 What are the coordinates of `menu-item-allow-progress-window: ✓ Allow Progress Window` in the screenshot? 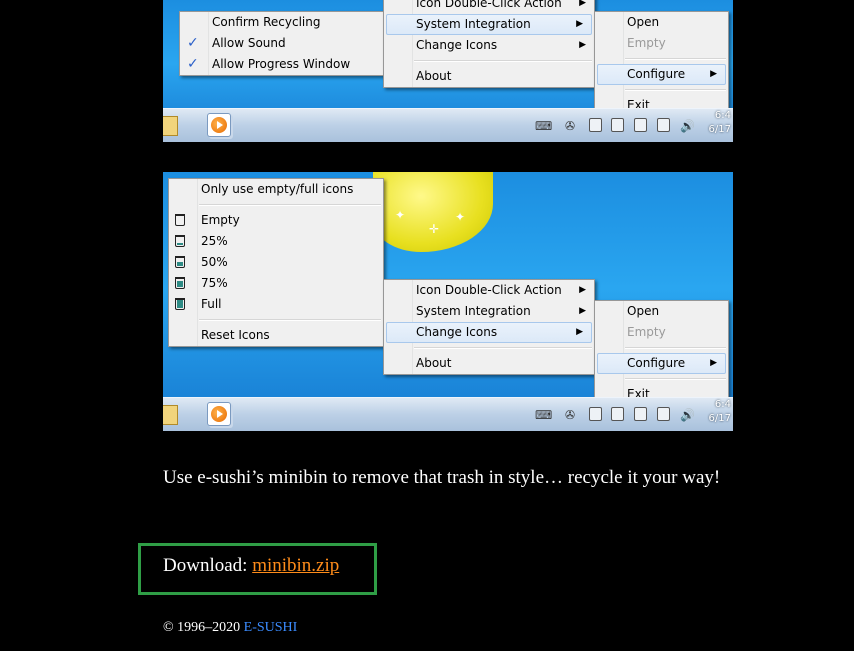 It's located at (282, 64).